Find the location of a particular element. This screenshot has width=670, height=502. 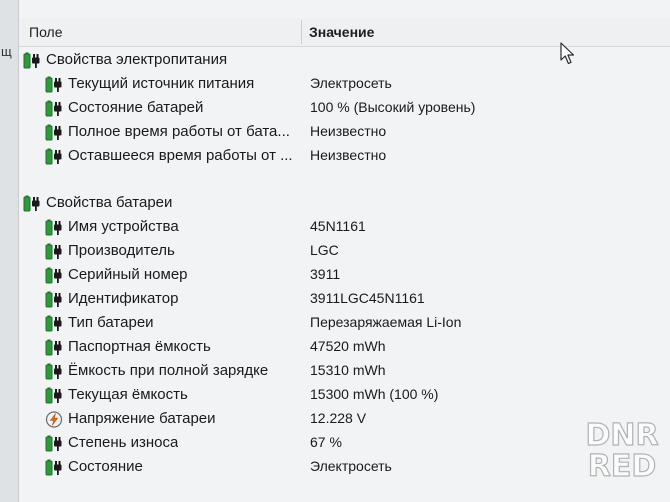

item-label: Текущая ёмкость is located at coordinates (128, 394).